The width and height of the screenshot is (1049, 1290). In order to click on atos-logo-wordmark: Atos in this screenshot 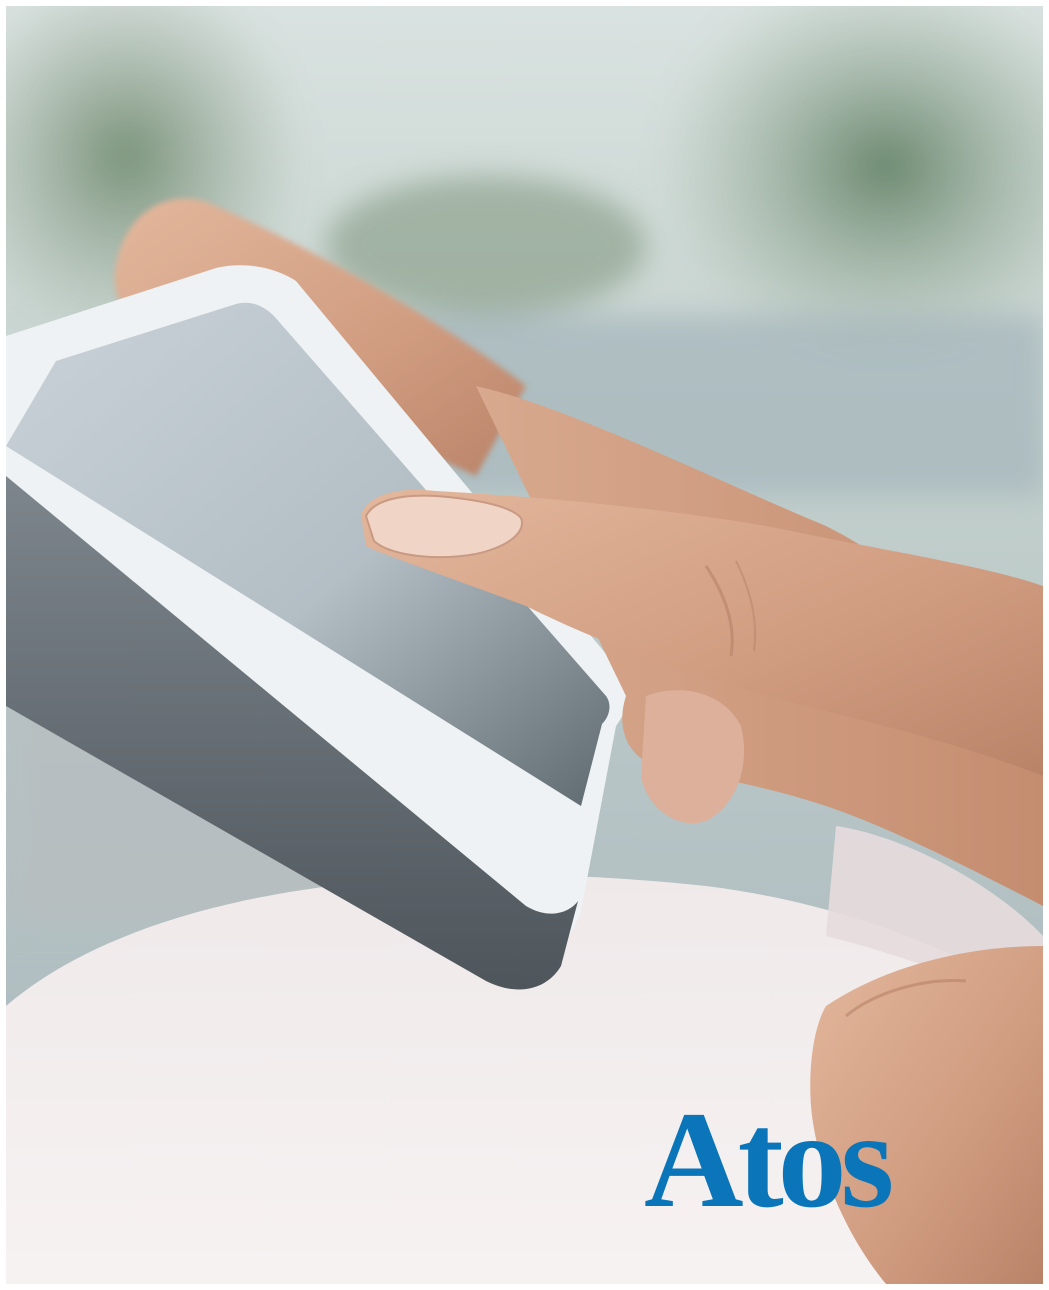, I will do `click(768, 1158)`.